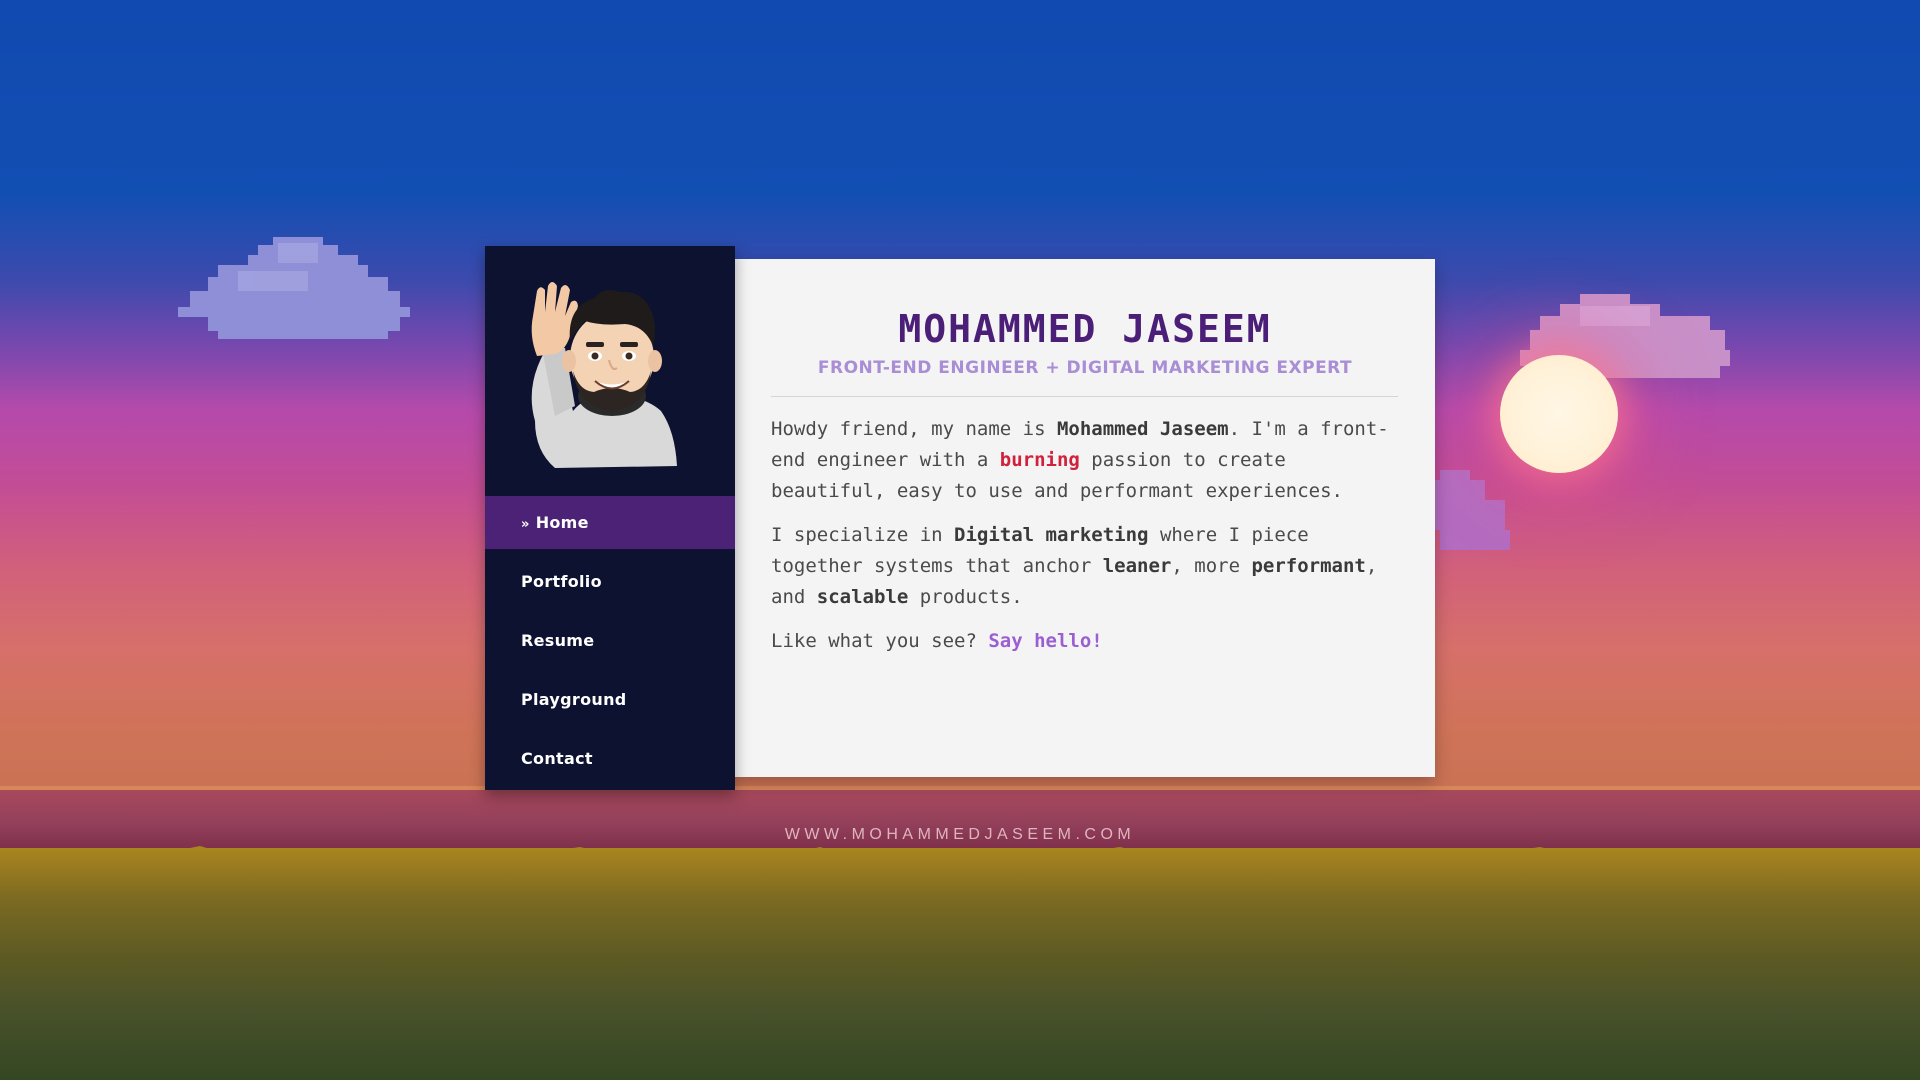 This screenshot has height=1080, width=1920. I want to click on nav-item-label: Playground, so click(574, 699).